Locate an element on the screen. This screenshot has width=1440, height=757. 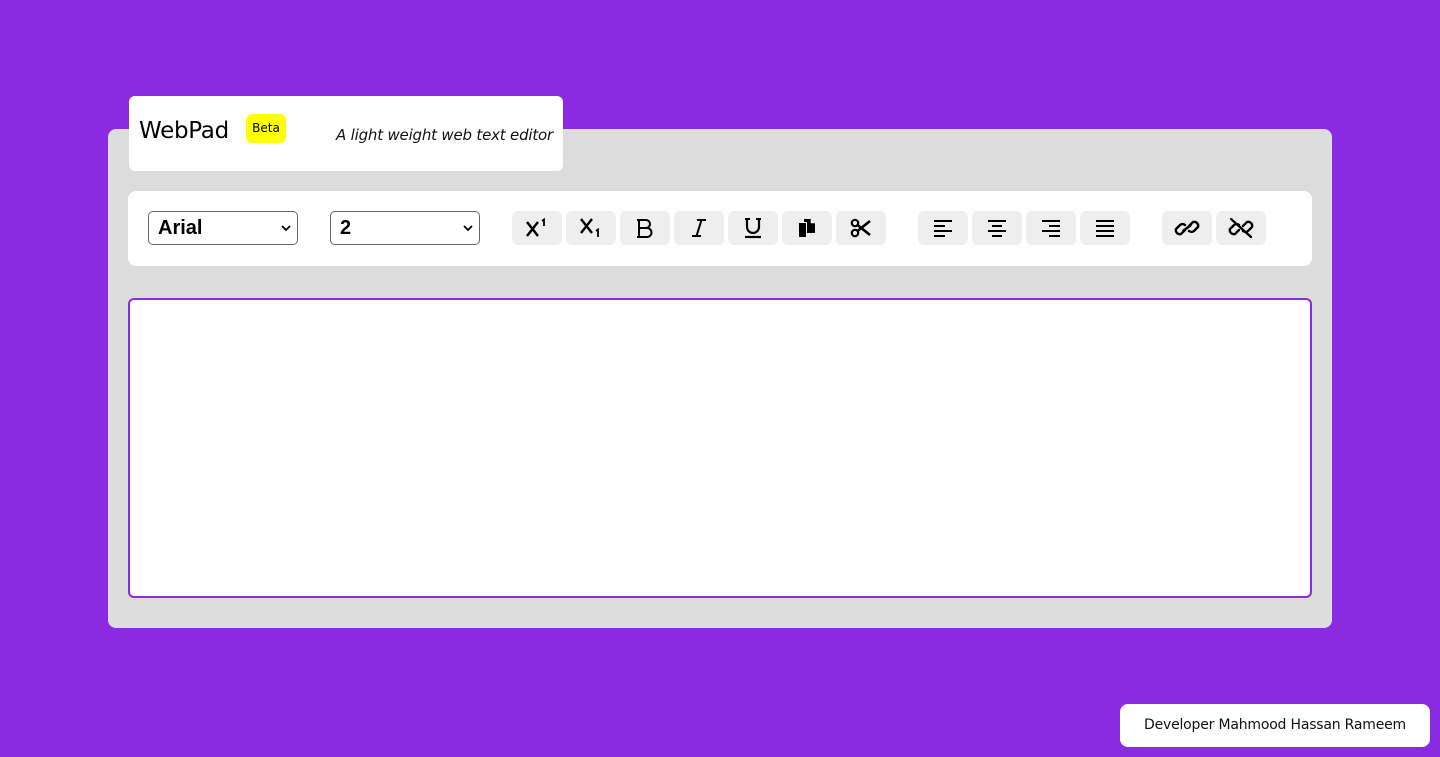
align-center-button is located at coordinates (997, 228).